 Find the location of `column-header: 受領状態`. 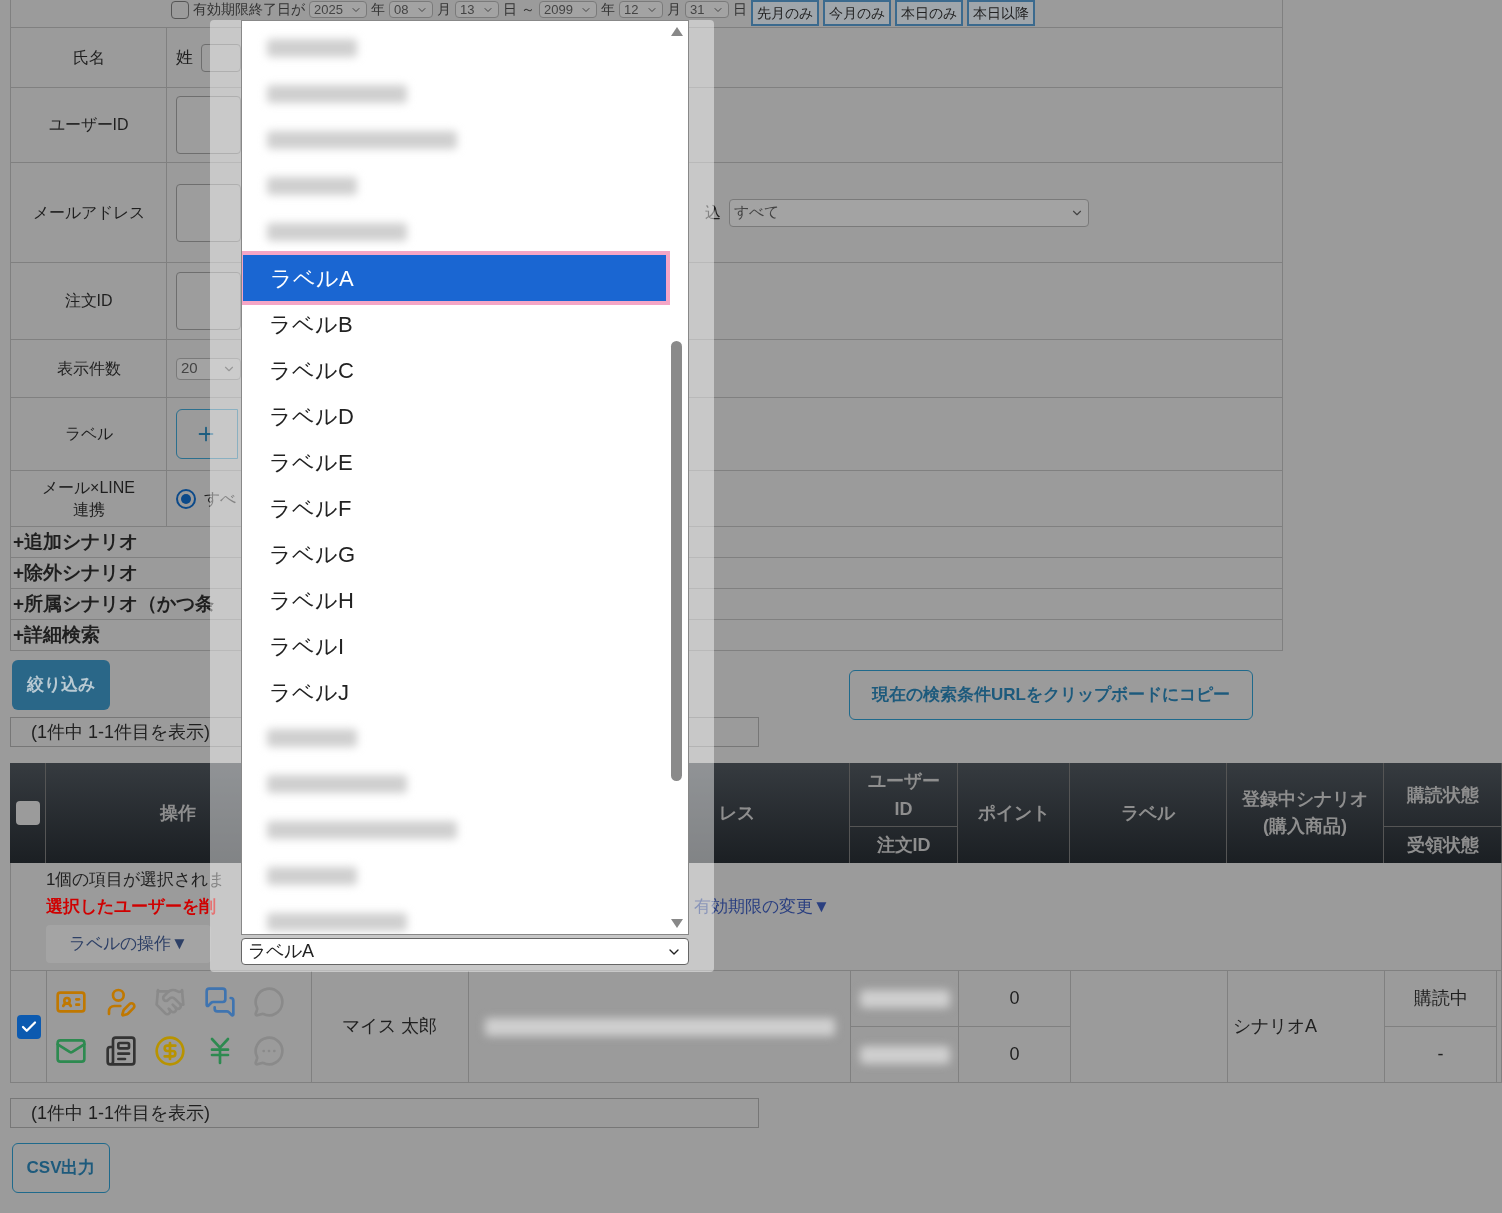

column-header: 受領状態 is located at coordinates (1442, 845).